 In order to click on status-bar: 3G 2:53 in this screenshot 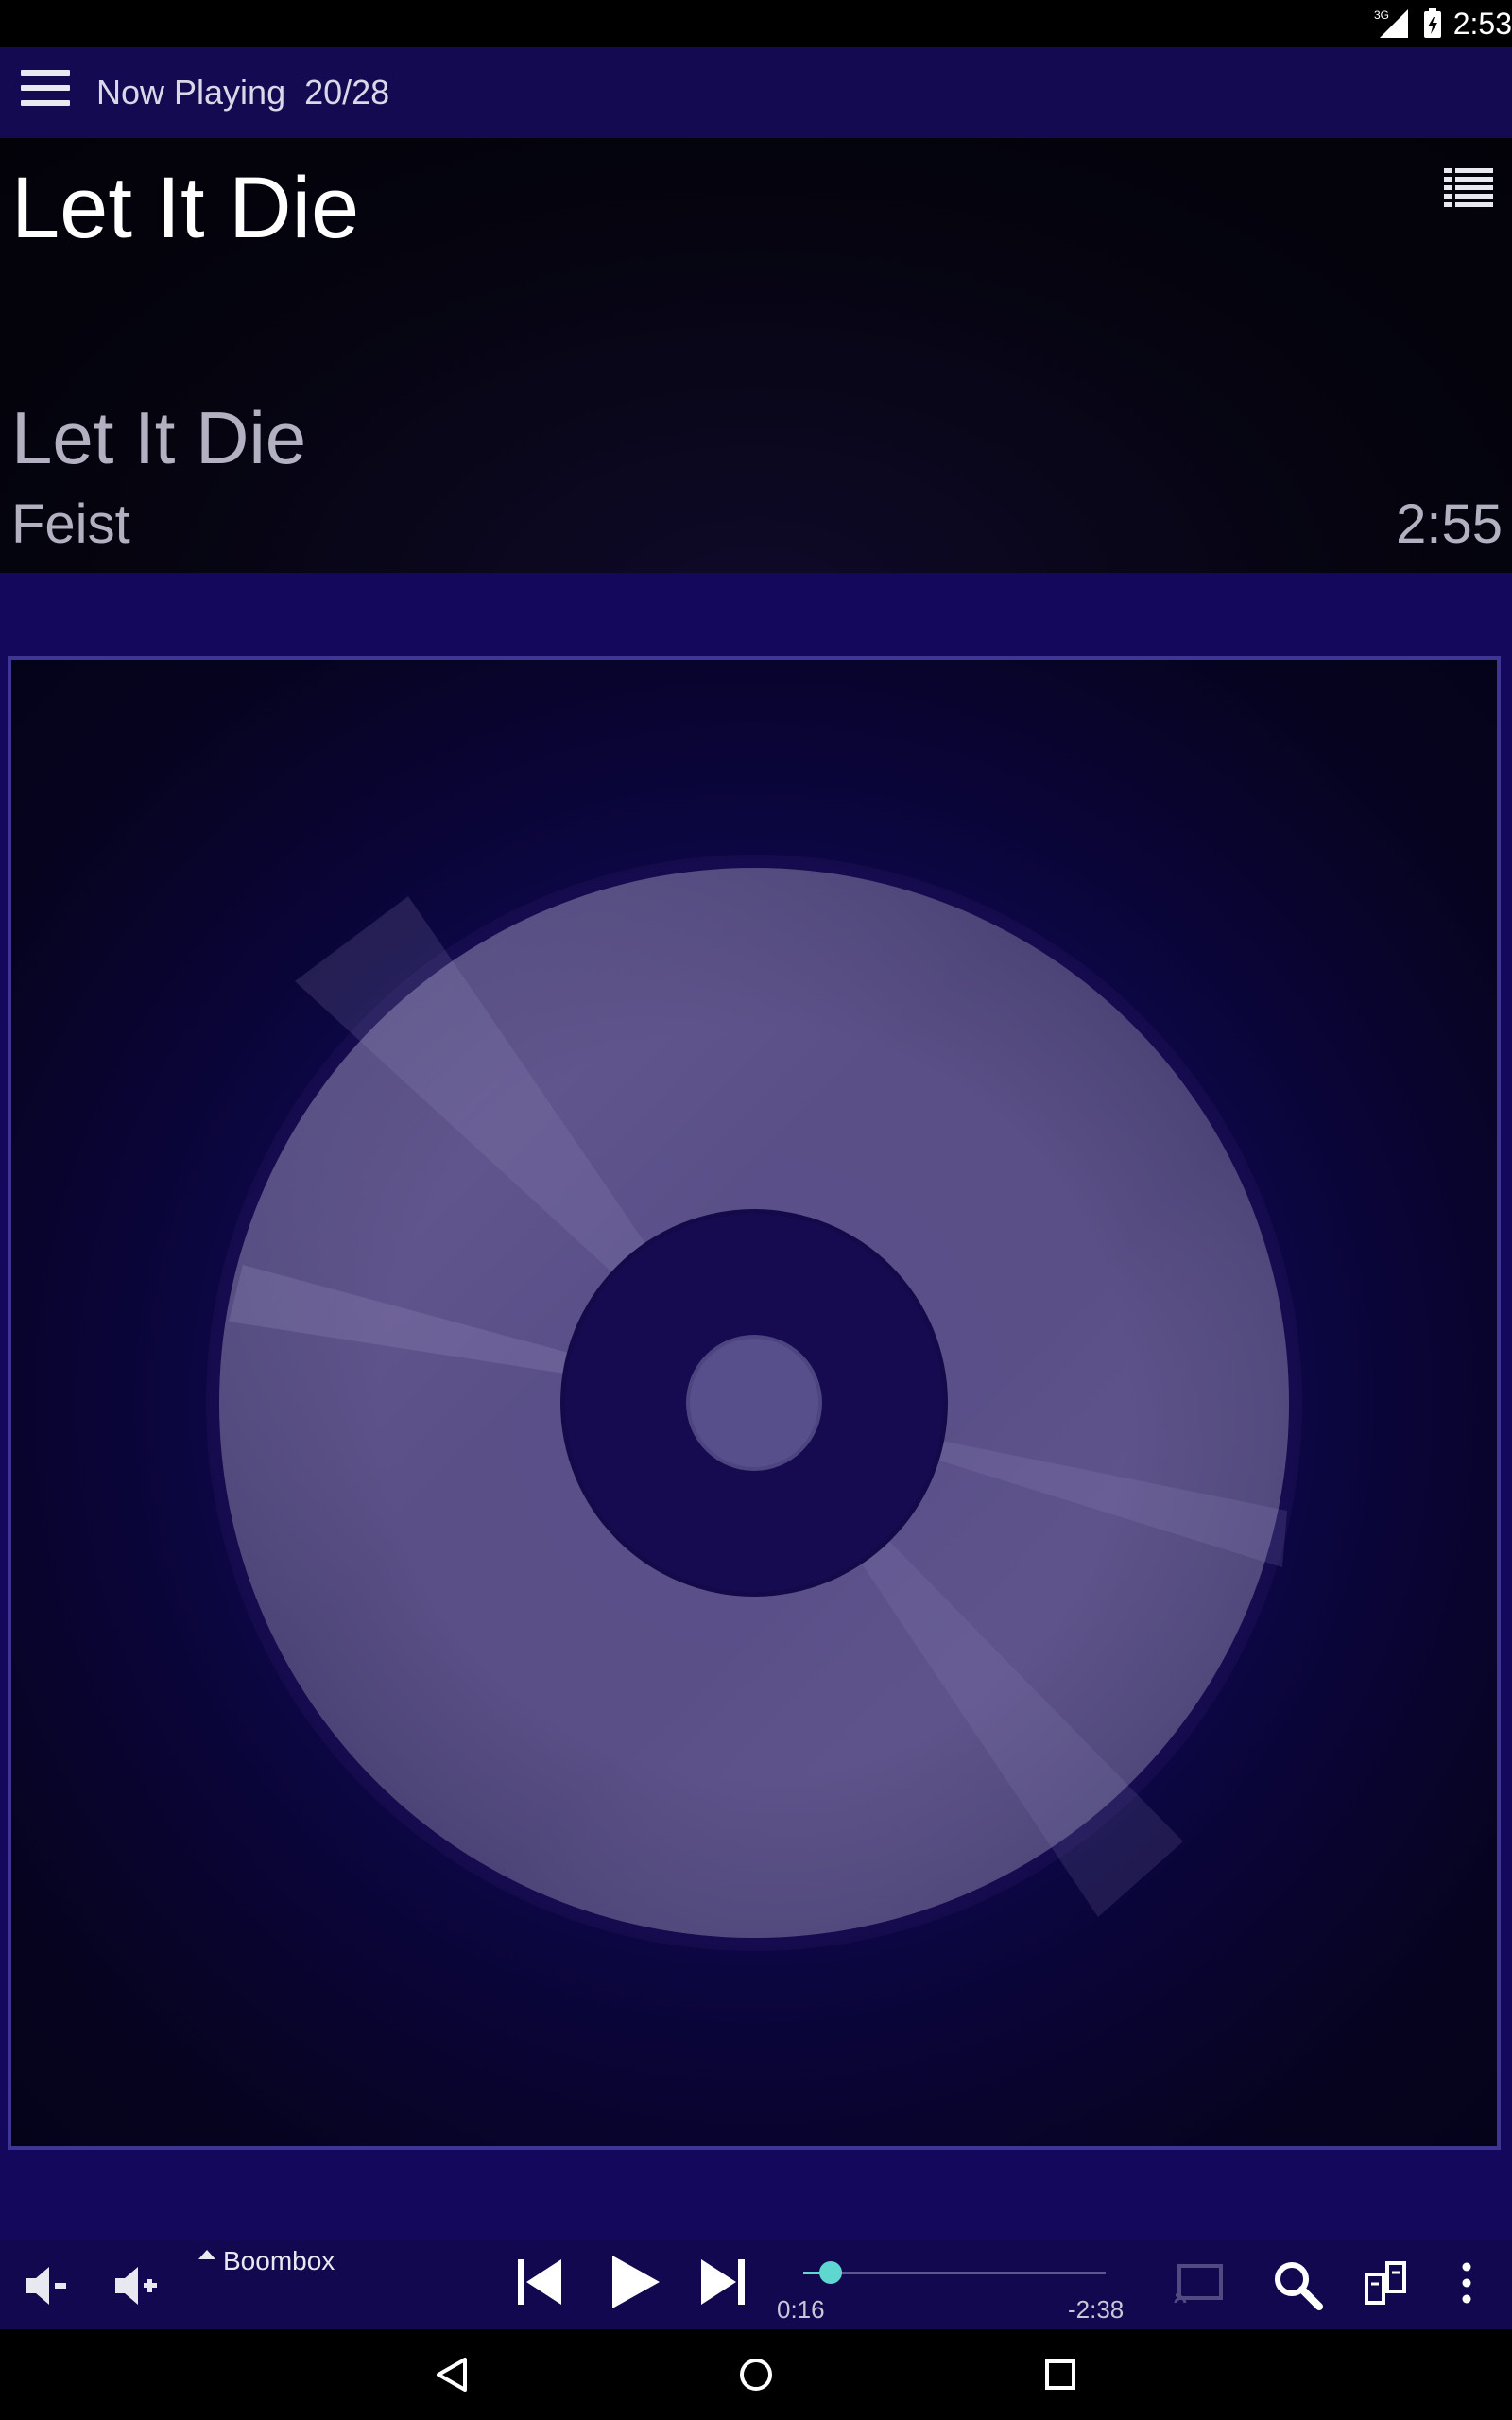, I will do `click(756, 24)`.